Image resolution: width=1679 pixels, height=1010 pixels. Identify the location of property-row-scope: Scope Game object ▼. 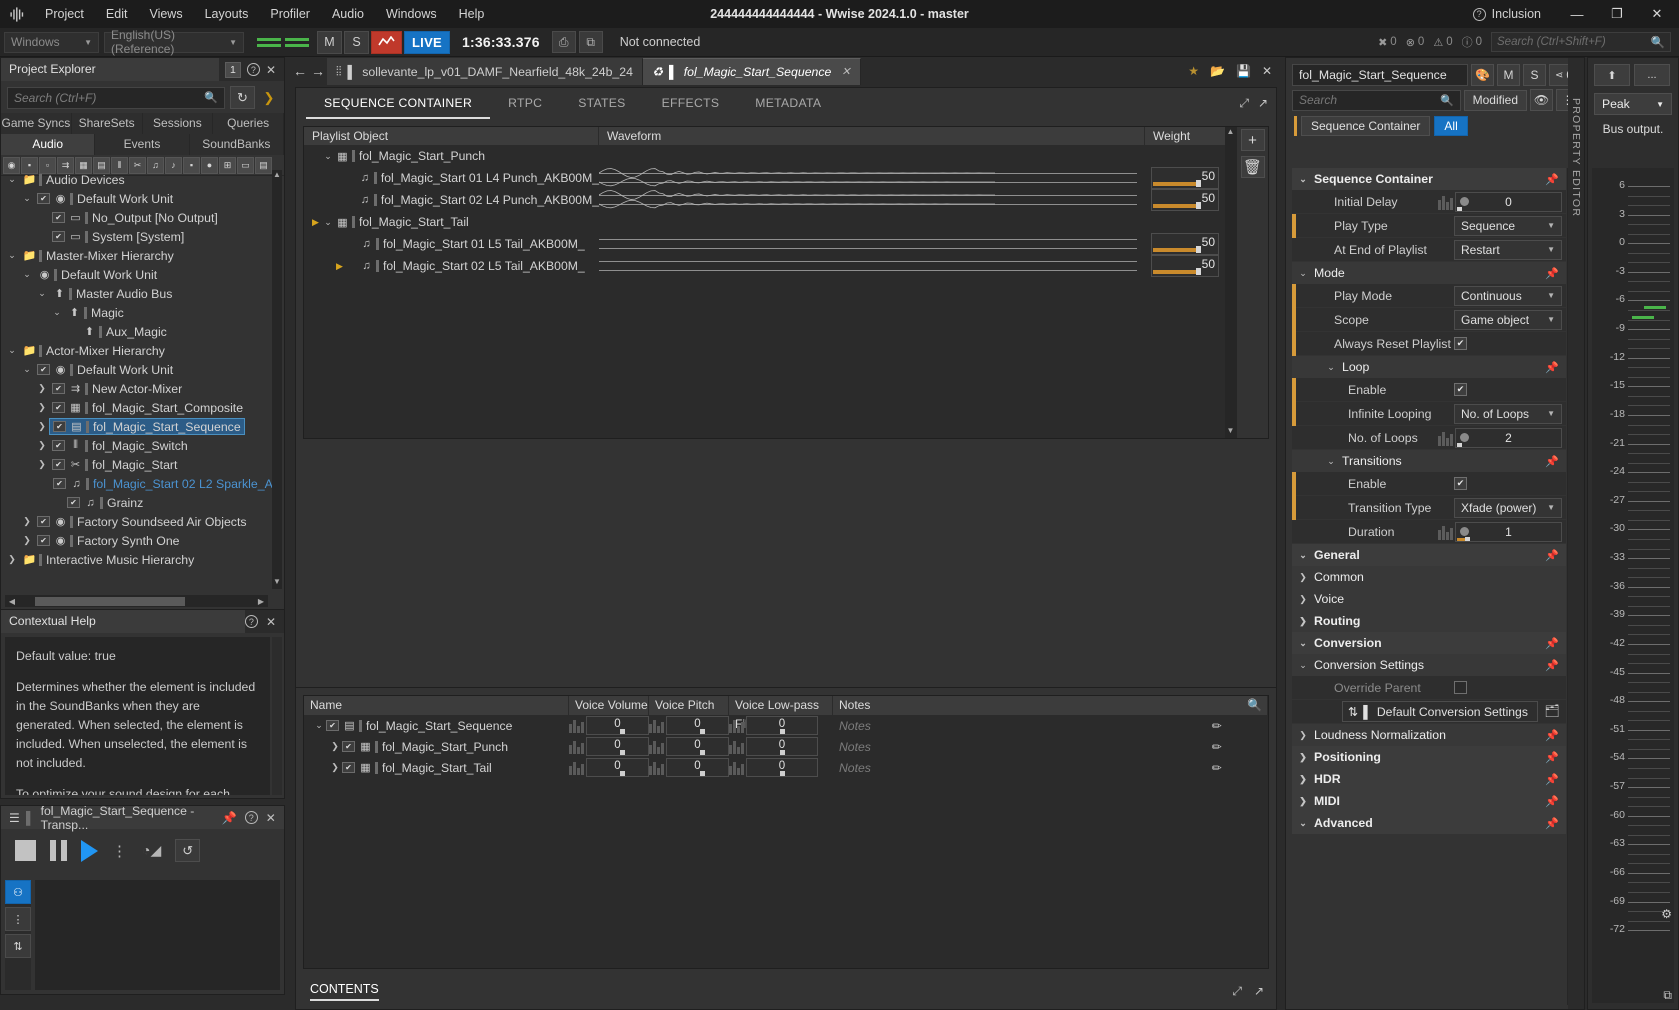
(1429, 319).